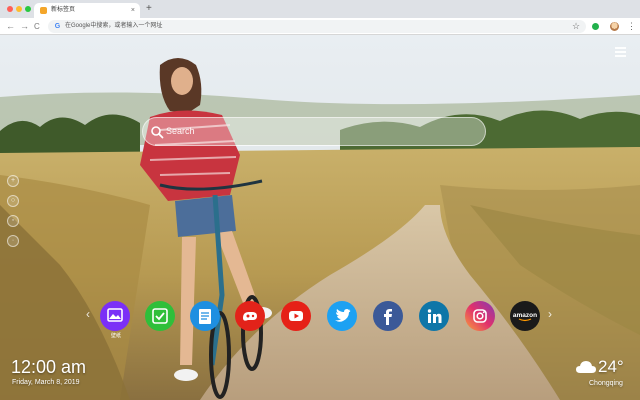 This screenshot has width=640, height=400. What do you see at coordinates (576, 26) in the screenshot?
I see `bookmark-star-icon: ☆` at bounding box center [576, 26].